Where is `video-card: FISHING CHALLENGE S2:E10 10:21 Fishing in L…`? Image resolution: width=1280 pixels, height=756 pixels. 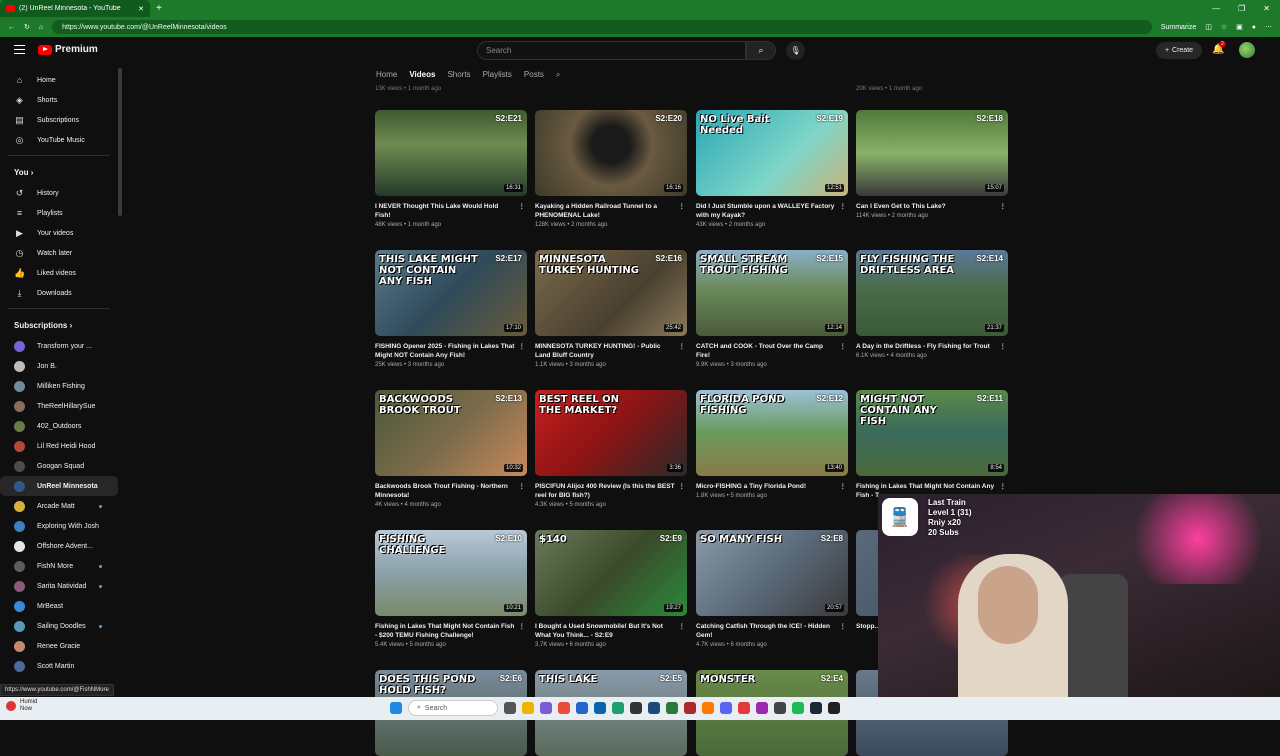 video-card: FISHING CHALLENGE S2:E10 10:21 Fishing in L… is located at coordinates (451, 589).